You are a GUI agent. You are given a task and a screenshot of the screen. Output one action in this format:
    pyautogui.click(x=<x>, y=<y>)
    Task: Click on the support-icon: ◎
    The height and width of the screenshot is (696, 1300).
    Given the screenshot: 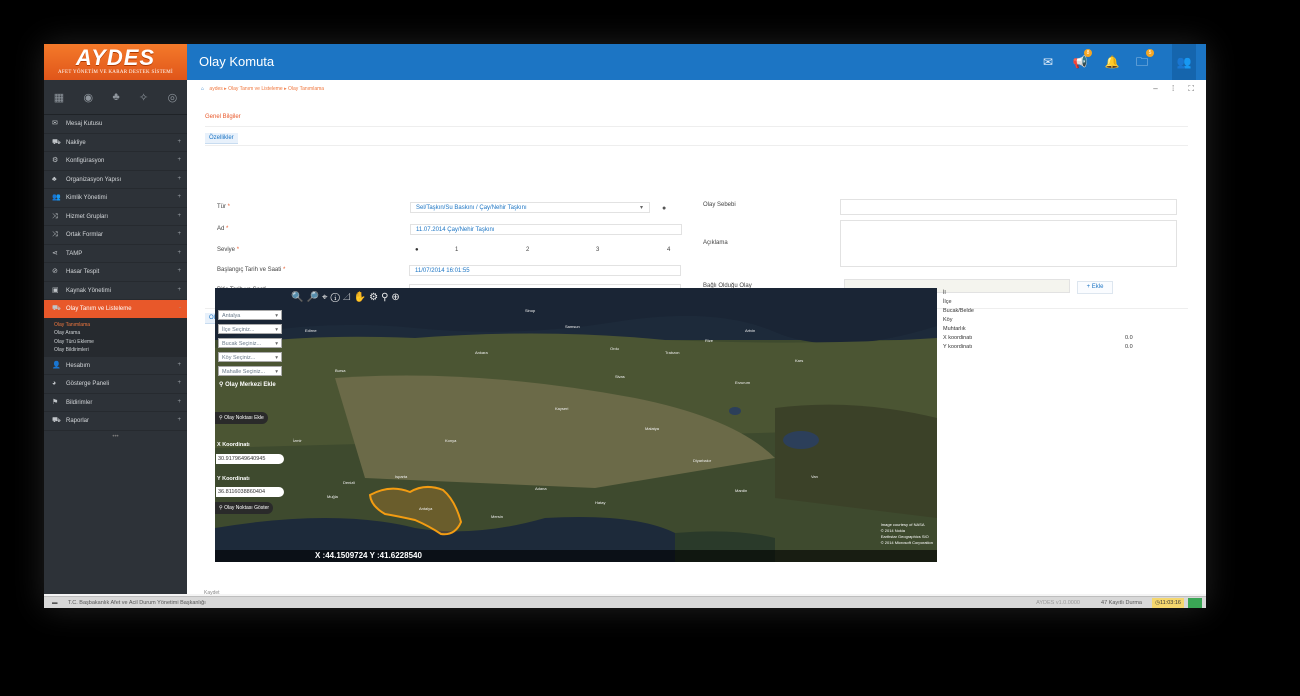 What is the action you would take?
    pyautogui.click(x=173, y=97)
    